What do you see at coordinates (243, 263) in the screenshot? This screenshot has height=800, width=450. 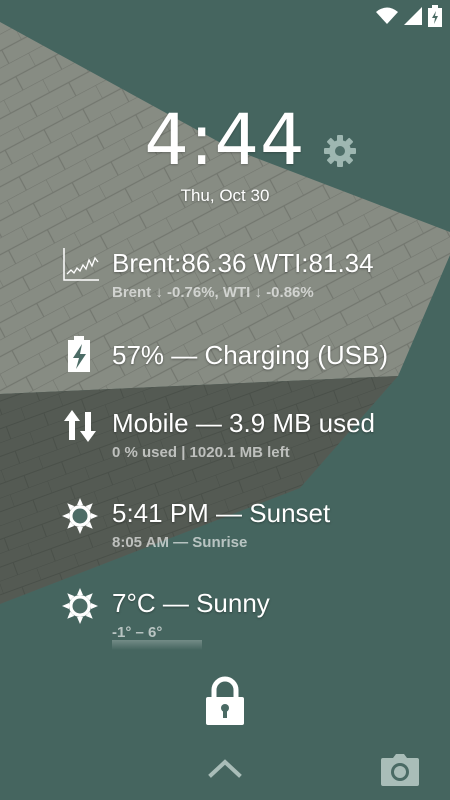 I see `stocks-primary: Brent:86.36 WTI:81.34` at bounding box center [243, 263].